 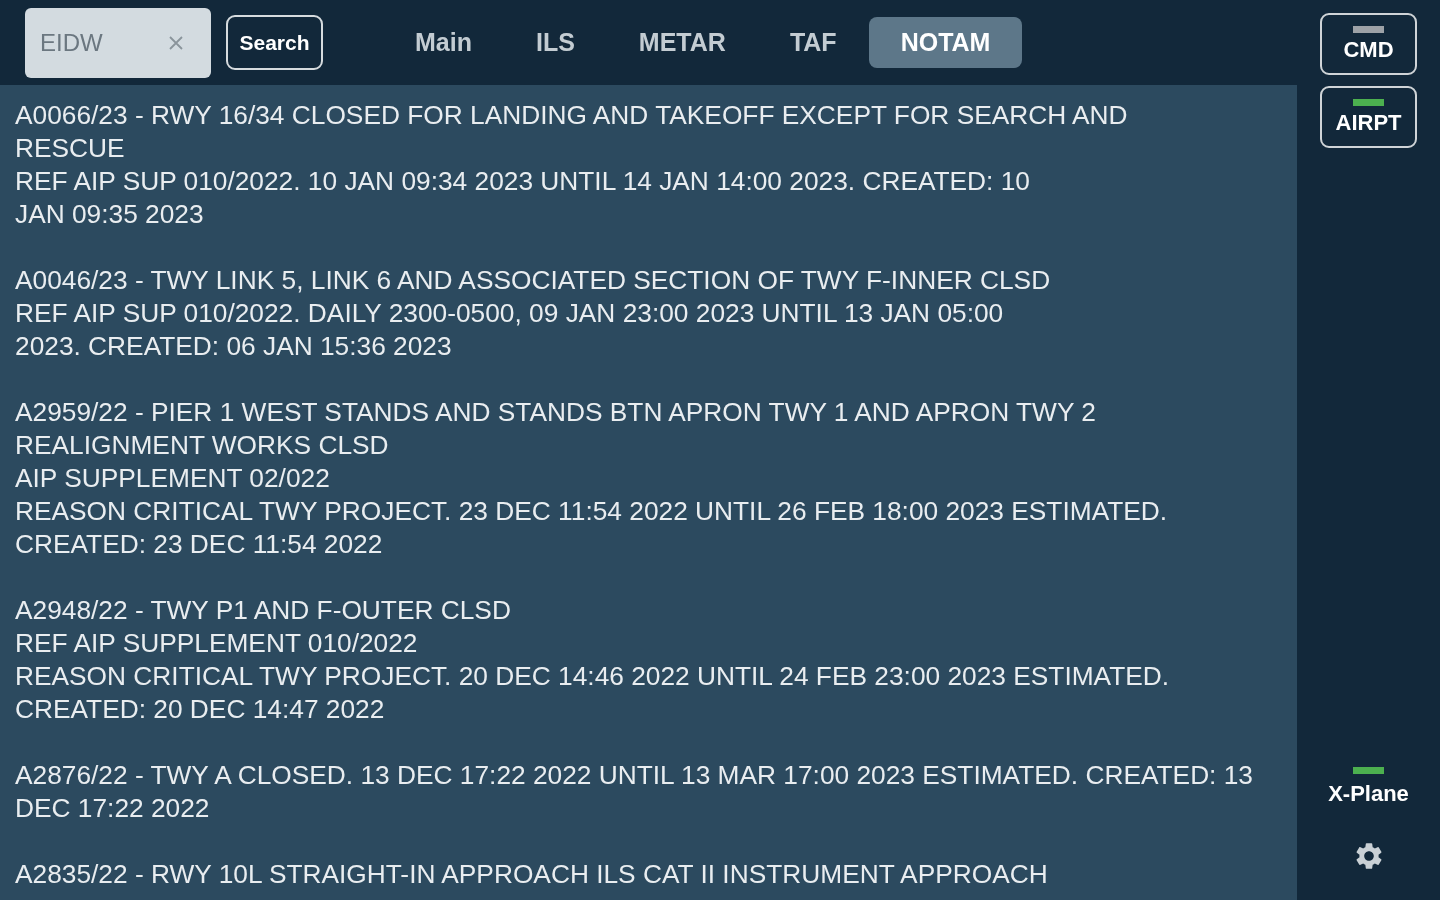 What do you see at coordinates (533, 313) in the screenshot?
I see `notam-text: A0046/23 - TWY LINK 5, LINK 6 AND ASSOCIATED SECTION OF TWY F-INNER CLSD REF AIP SUP 010/2022. DAILY 2300-0500, 09 JAN 23:00 2023 UNTIL 13 JAN 05:00 2023. CREATED: 06 JAN 15:36 2023` at bounding box center [533, 313].